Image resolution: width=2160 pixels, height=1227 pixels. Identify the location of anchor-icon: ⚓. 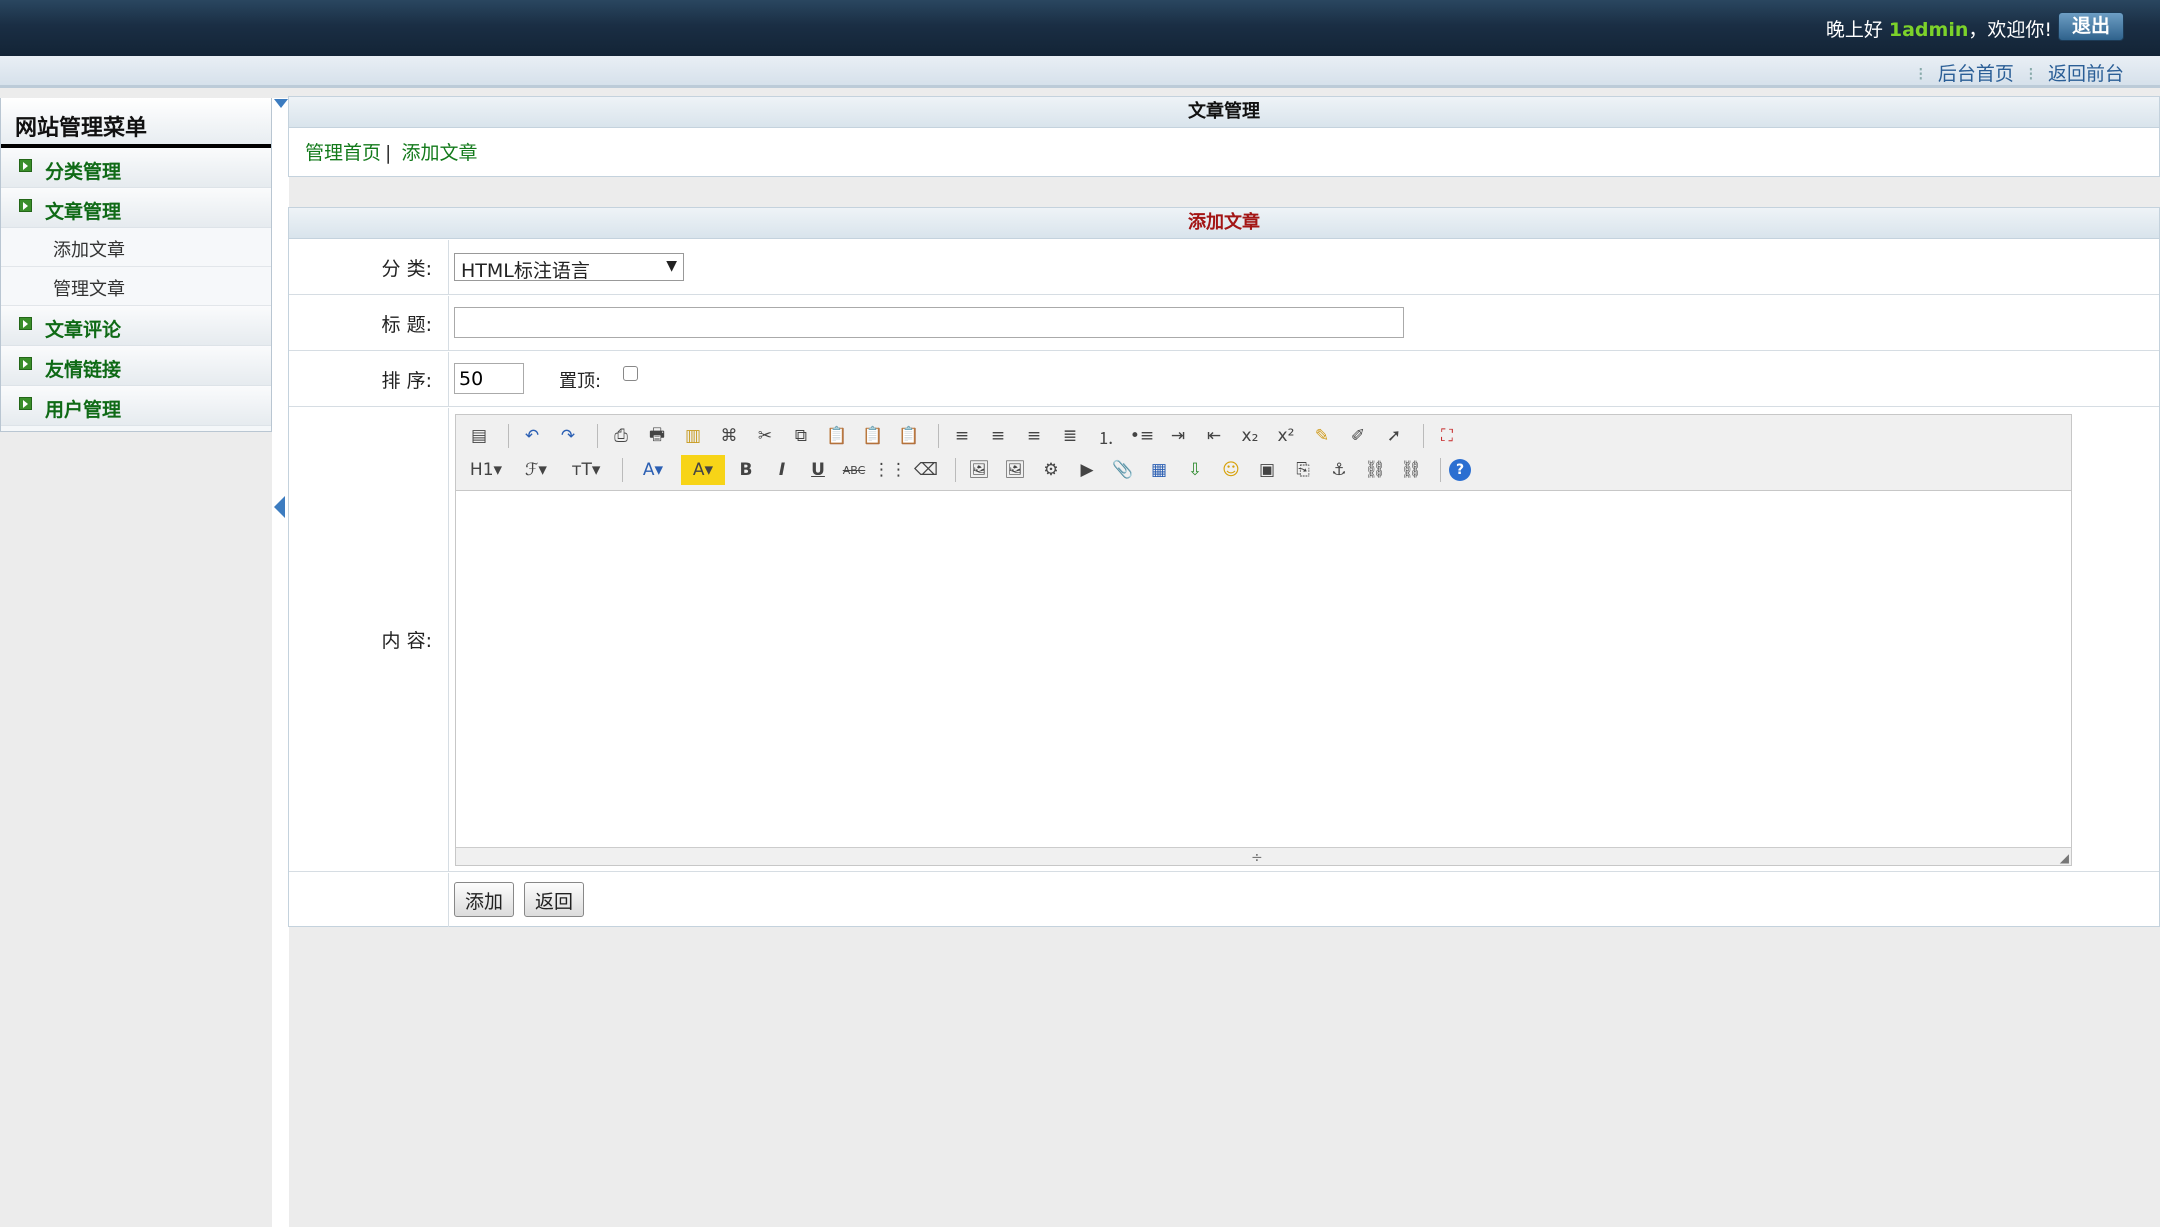
(1339, 470).